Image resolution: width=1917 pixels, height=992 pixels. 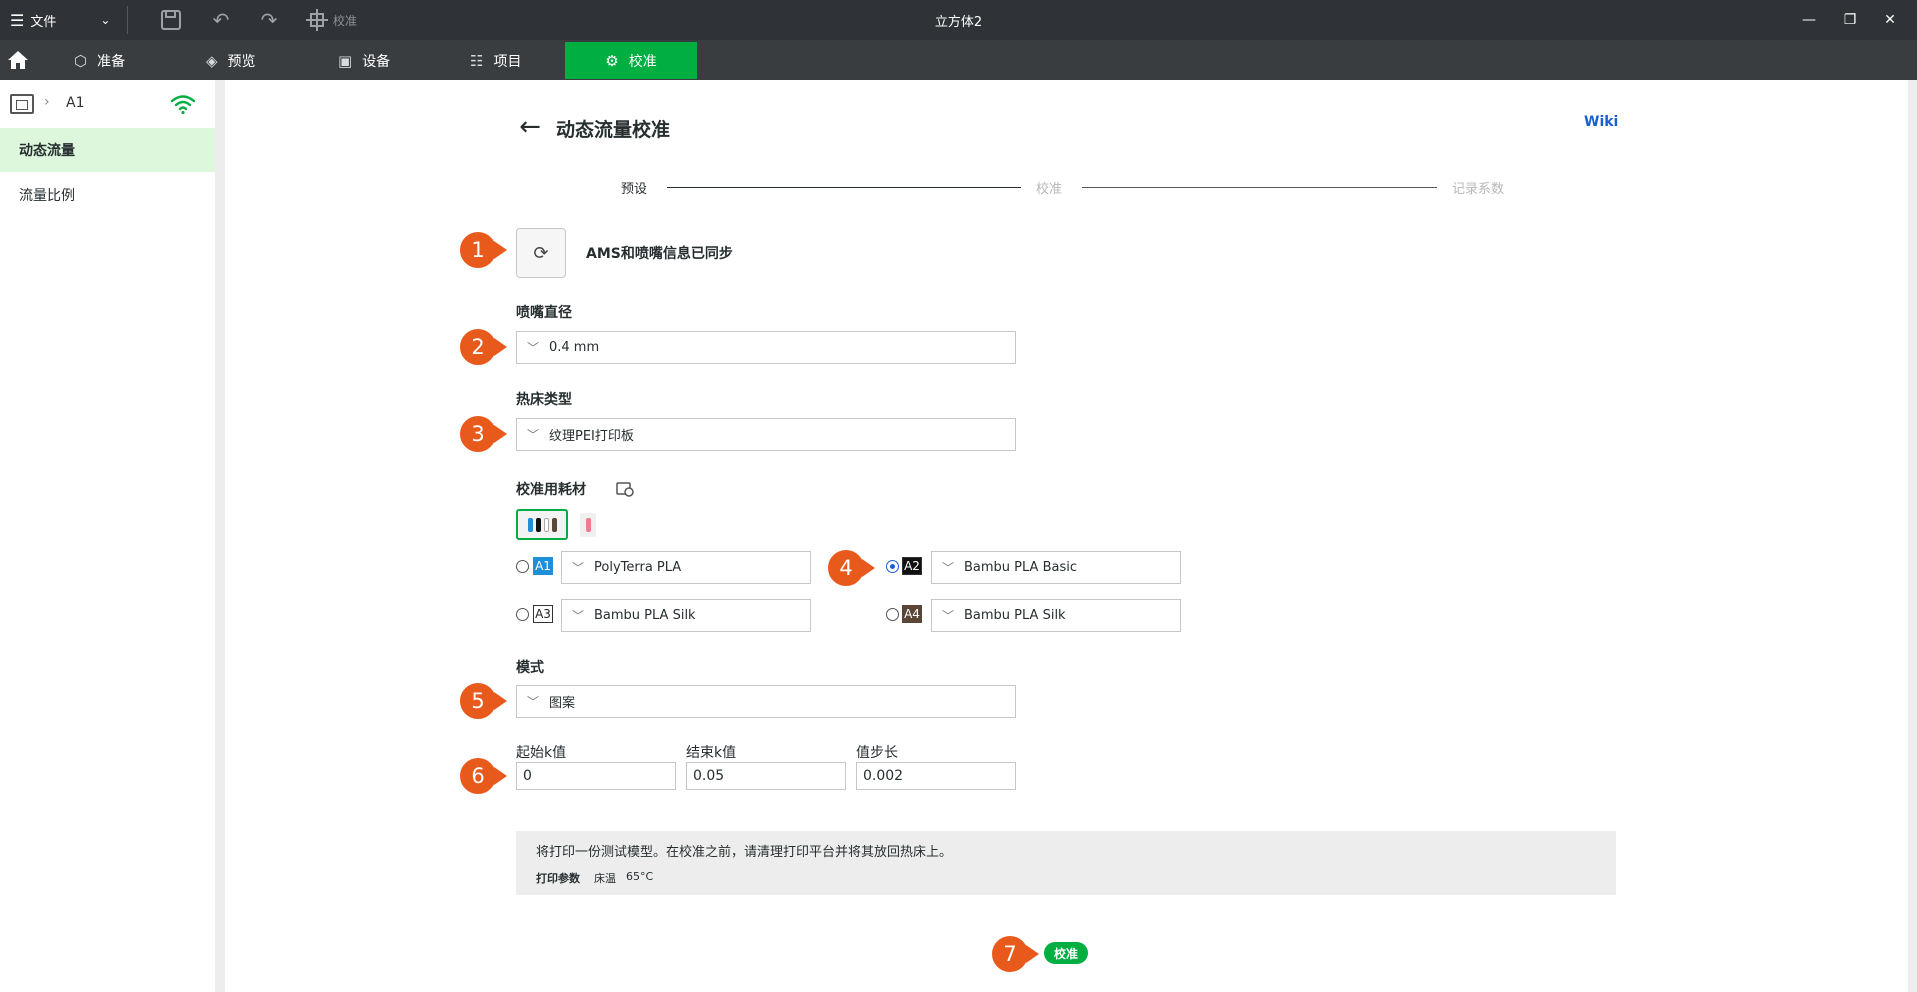 What do you see at coordinates (221, 20) in the screenshot?
I see `undo-icon: ↶` at bounding box center [221, 20].